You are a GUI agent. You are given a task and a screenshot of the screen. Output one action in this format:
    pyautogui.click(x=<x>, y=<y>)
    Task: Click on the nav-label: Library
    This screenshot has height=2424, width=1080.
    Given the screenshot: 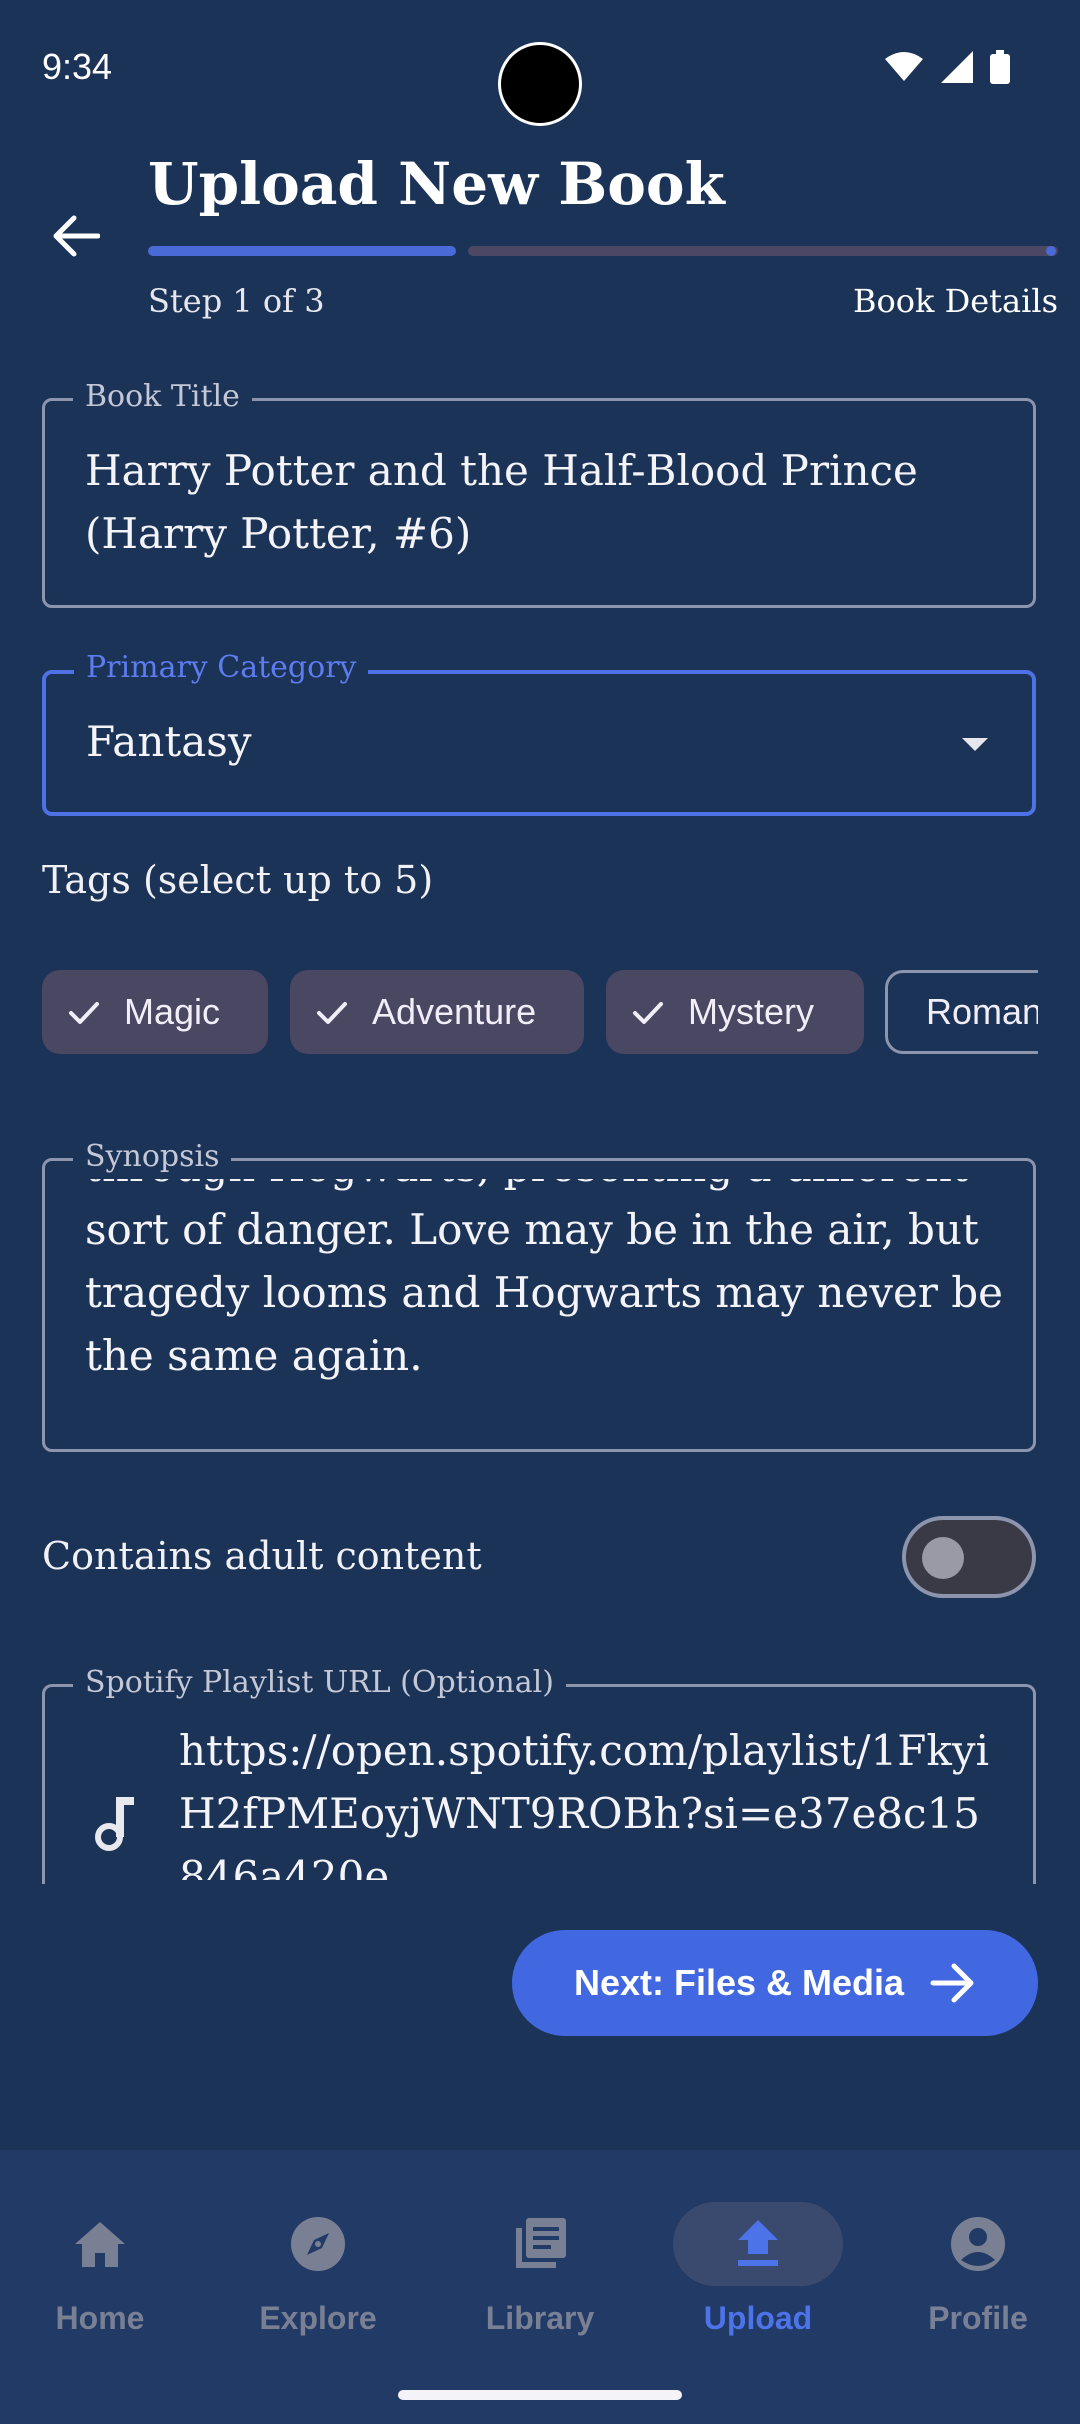 What is the action you would take?
    pyautogui.click(x=540, y=2318)
    